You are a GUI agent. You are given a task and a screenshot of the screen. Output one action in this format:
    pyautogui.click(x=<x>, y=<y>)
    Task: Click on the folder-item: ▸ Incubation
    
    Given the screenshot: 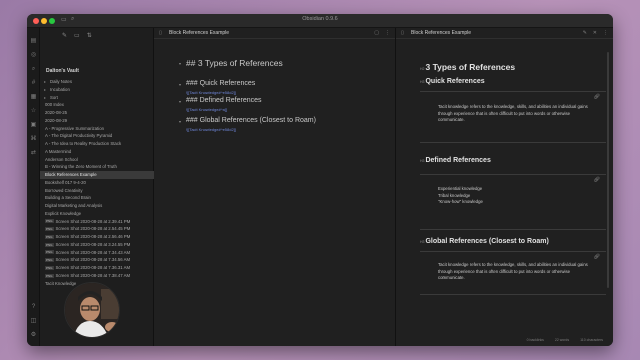 What is the action you would take?
    pyautogui.click(x=97, y=90)
    